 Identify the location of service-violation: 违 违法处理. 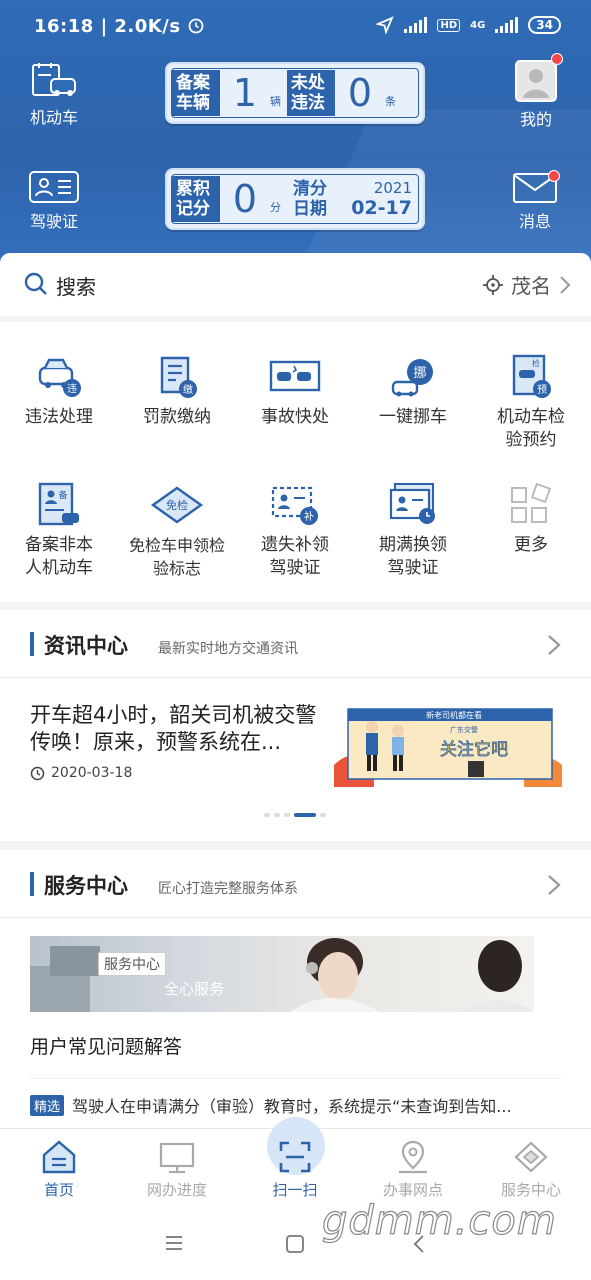
(59, 391).